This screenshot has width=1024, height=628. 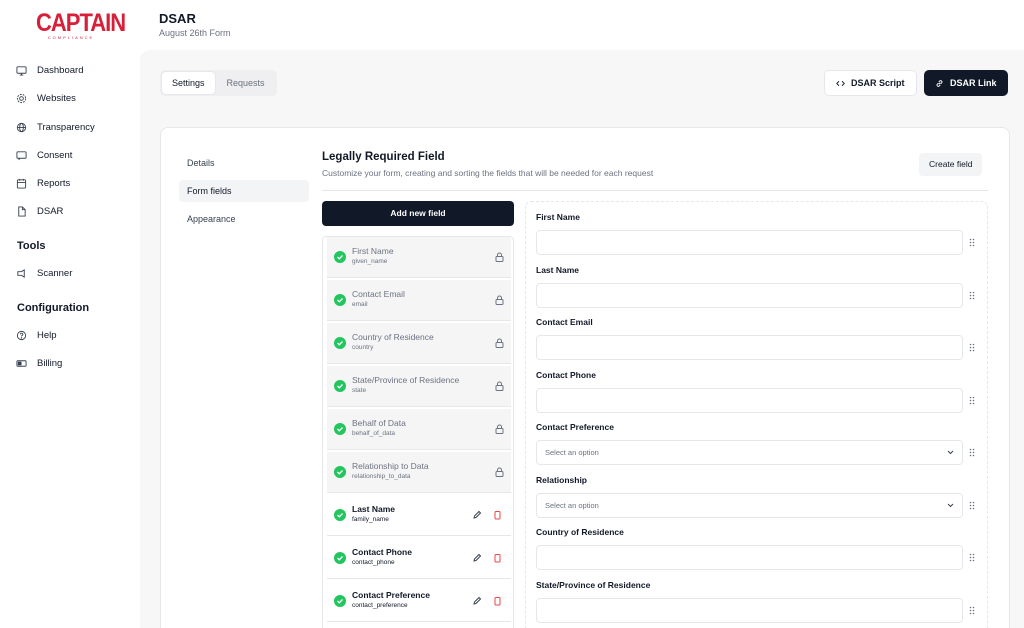 What do you see at coordinates (749, 557) in the screenshot?
I see `country-input` at bounding box center [749, 557].